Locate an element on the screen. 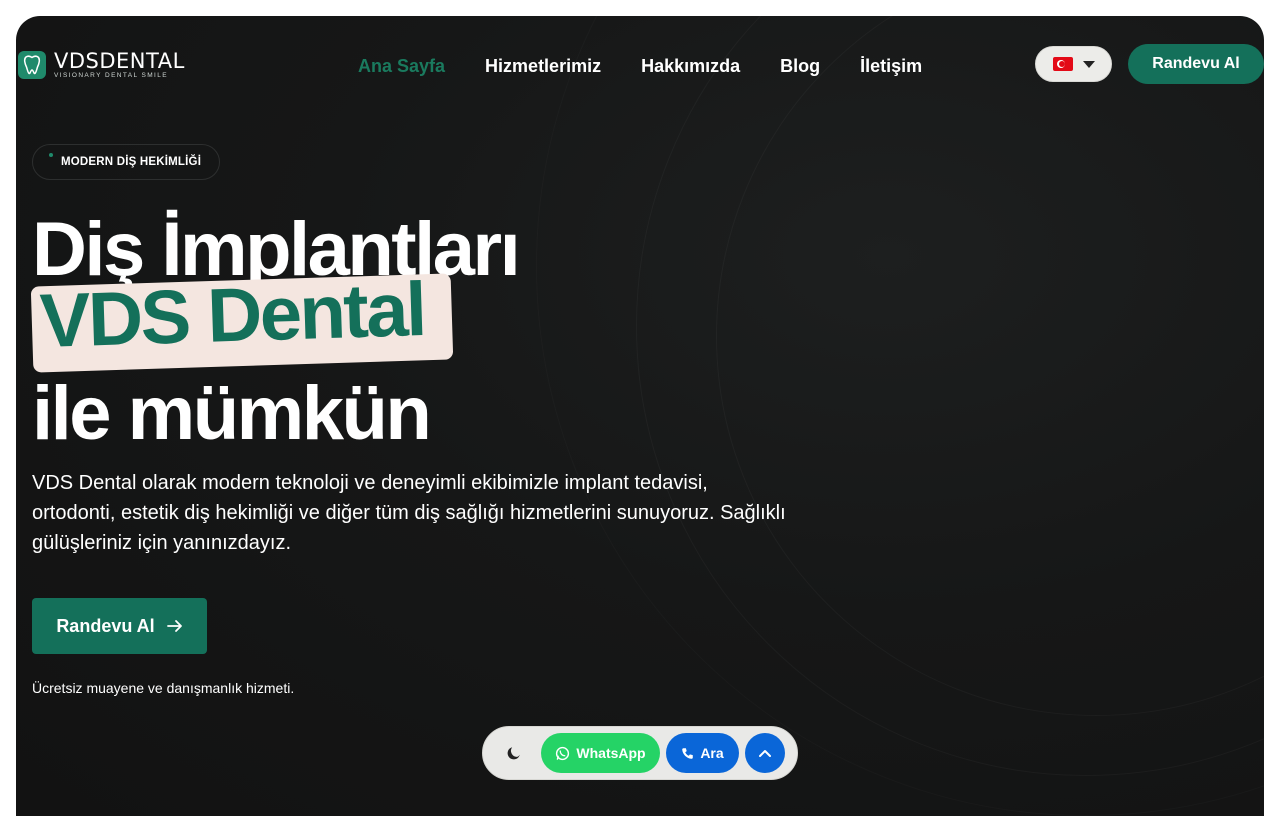 This screenshot has height=816, width=1280. whatsapp-button: WhatsApp is located at coordinates (600, 753).